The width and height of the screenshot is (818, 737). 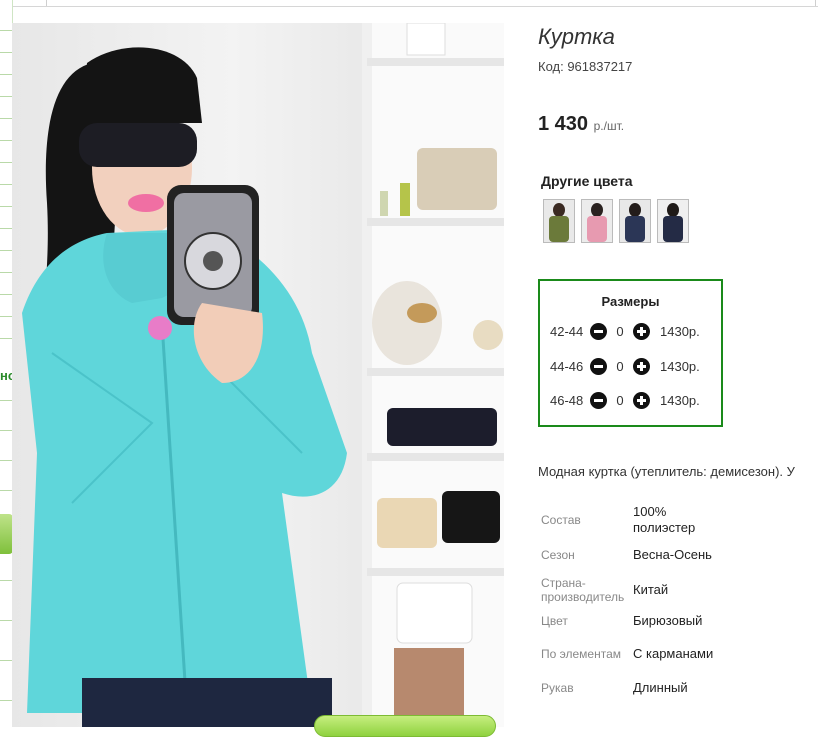 I want to click on color-swatch-olive, so click(x=559, y=221).